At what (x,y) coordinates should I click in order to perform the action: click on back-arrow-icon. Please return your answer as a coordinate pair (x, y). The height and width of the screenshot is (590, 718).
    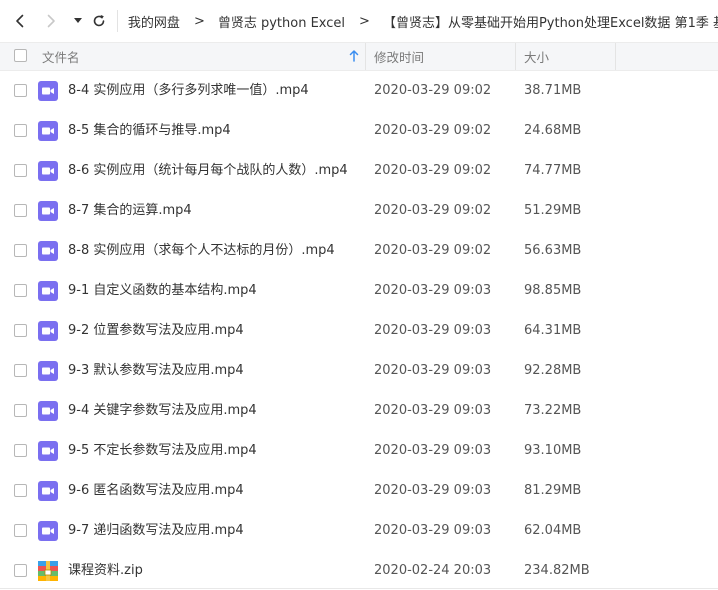
    Looking at the image, I should click on (20, 21).